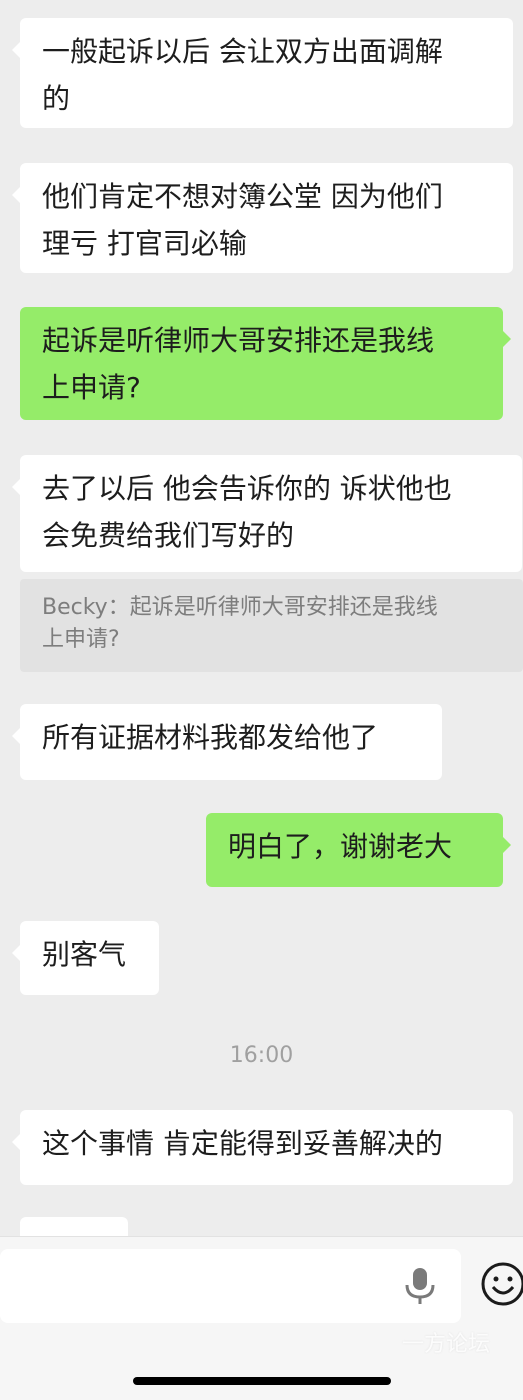  What do you see at coordinates (262, 73) in the screenshot?
I see `message-incoming: 一般起诉以后 会让双方出面调解 的` at bounding box center [262, 73].